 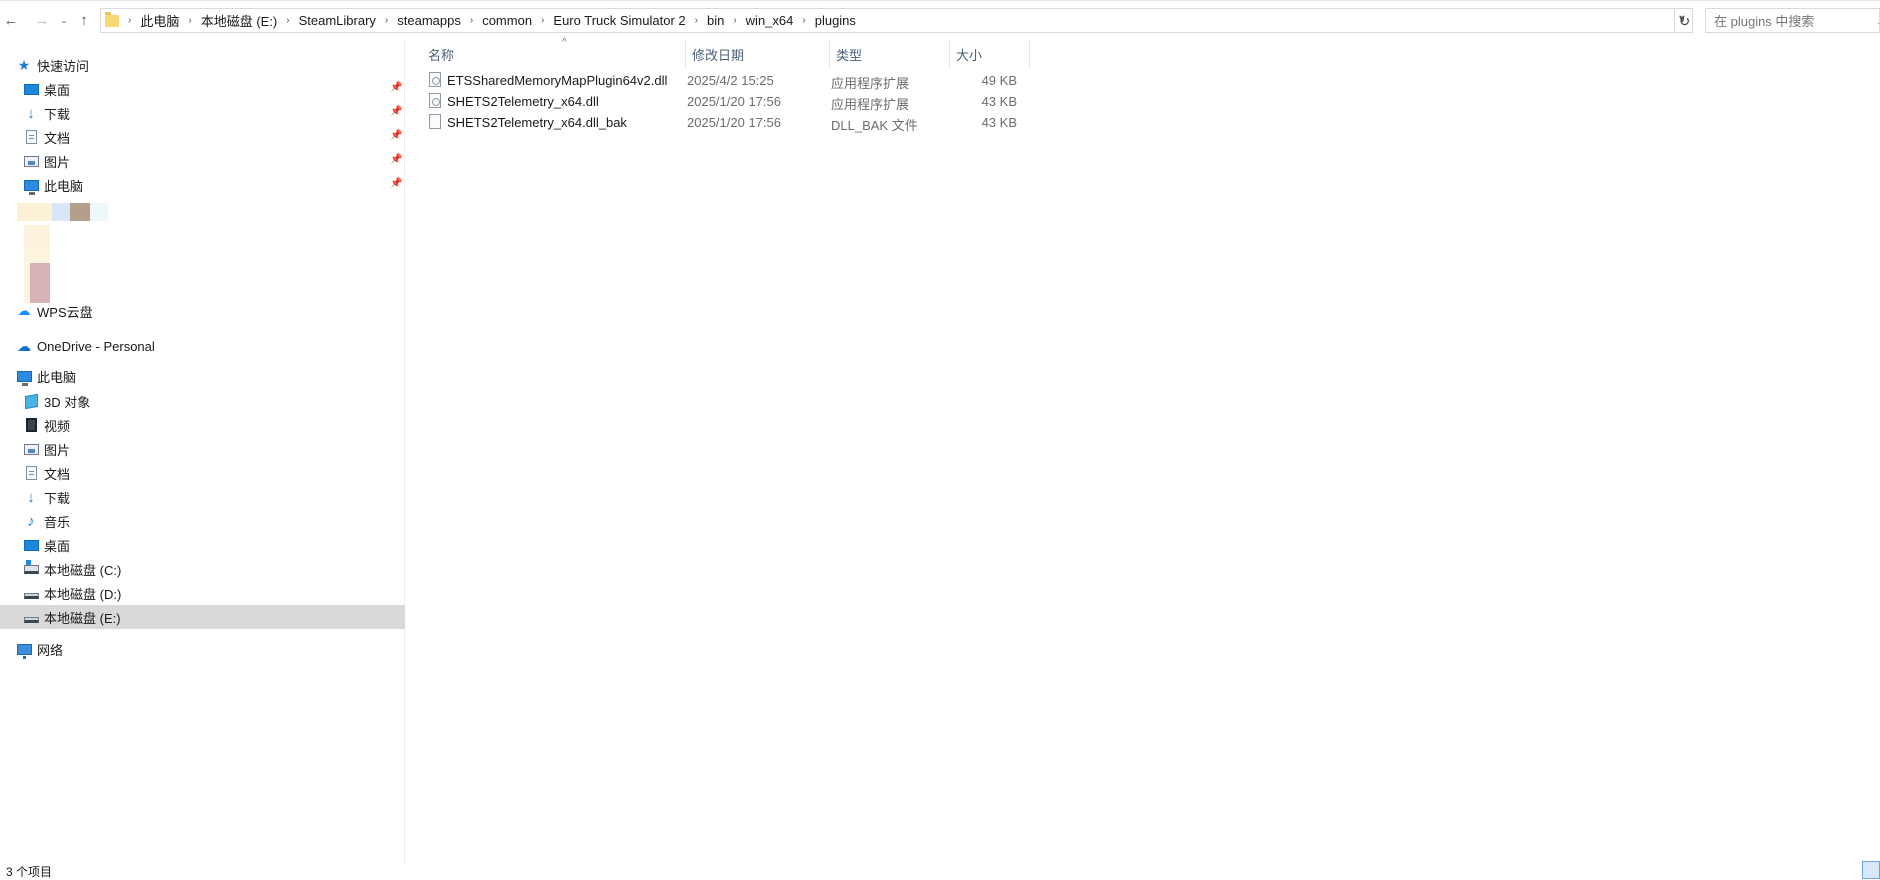 I want to click on recent-locations-button: ⌄, so click(x=64, y=20).